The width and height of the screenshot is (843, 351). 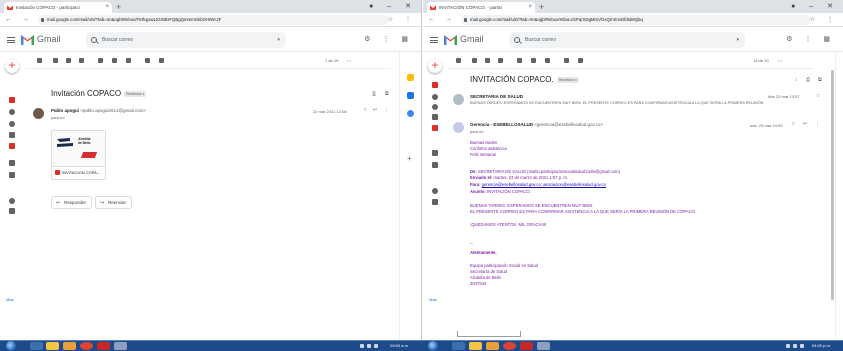 What do you see at coordinates (410, 77) in the screenshot?
I see `keep-icon` at bounding box center [410, 77].